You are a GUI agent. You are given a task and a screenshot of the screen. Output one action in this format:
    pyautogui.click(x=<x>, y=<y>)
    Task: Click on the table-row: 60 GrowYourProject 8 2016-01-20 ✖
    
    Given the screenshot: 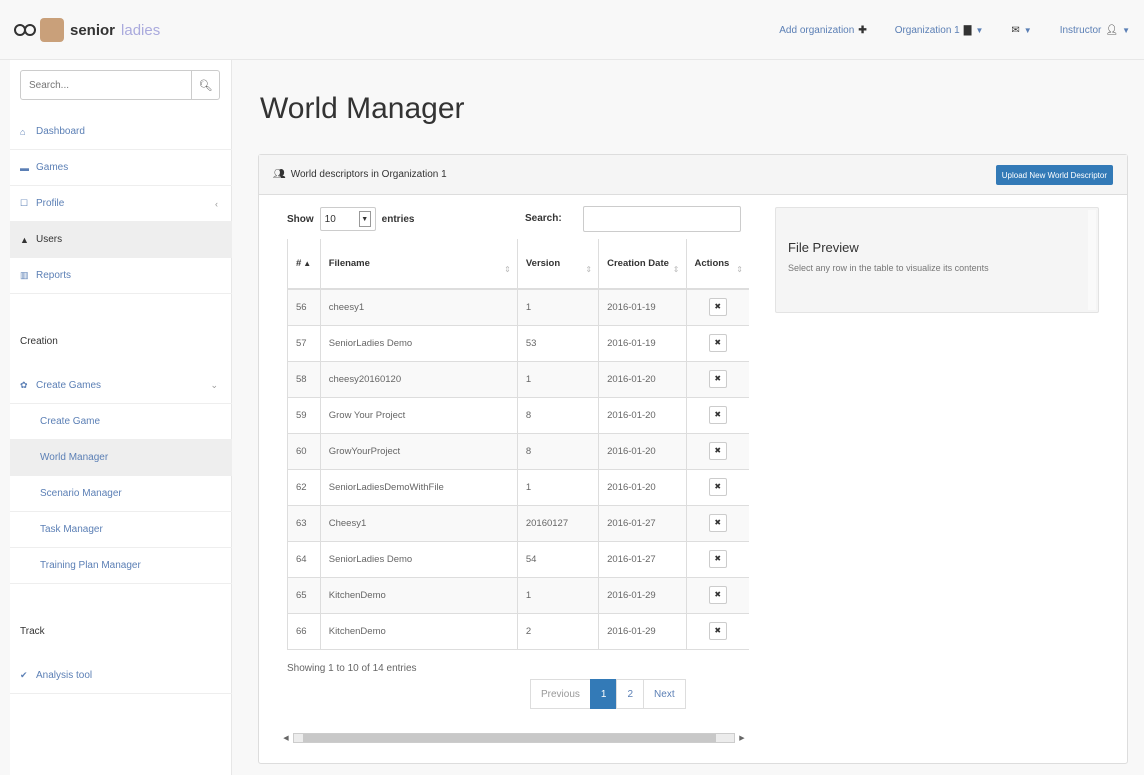 What is the action you would take?
    pyautogui.click(x=518, y=451)
    